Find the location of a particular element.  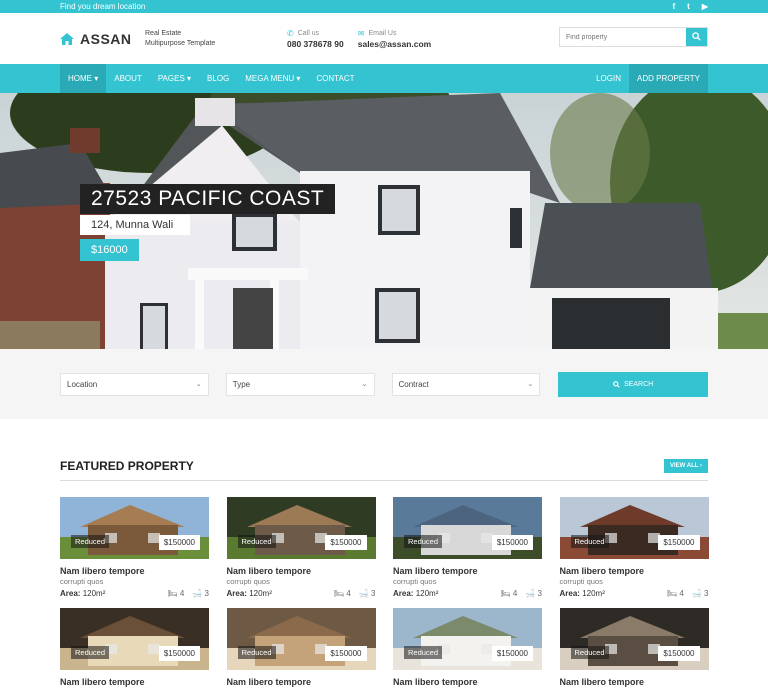

nav-blog: BLOG is located at coordinates (218, 78).